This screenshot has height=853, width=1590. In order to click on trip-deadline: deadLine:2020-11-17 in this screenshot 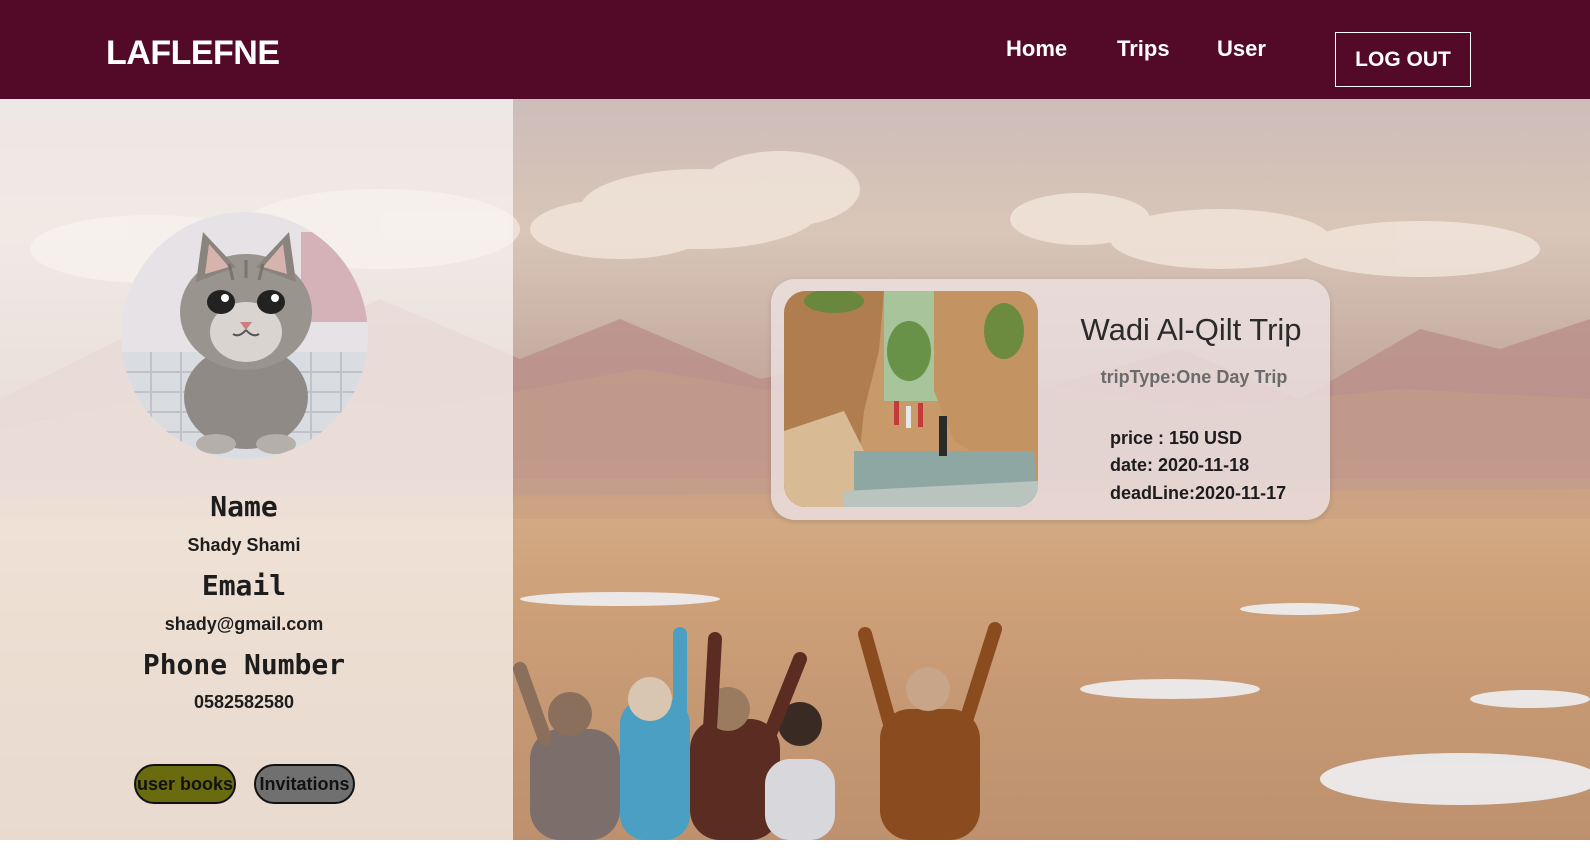, I will do `click(1198, 493)`.